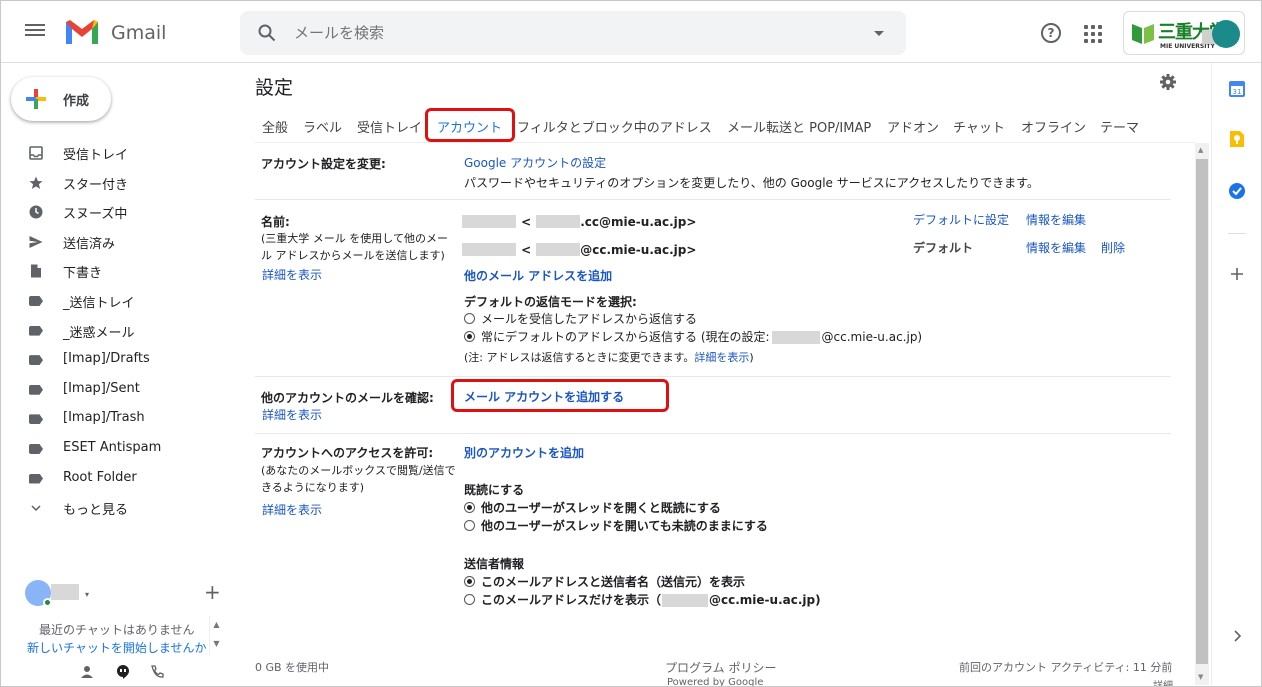 The width and height of the screenshot is (1262, 687). What do you see at coordinates (267, 33) in the screenshot?
I see `search-icon` at bounding box center [267, 33].